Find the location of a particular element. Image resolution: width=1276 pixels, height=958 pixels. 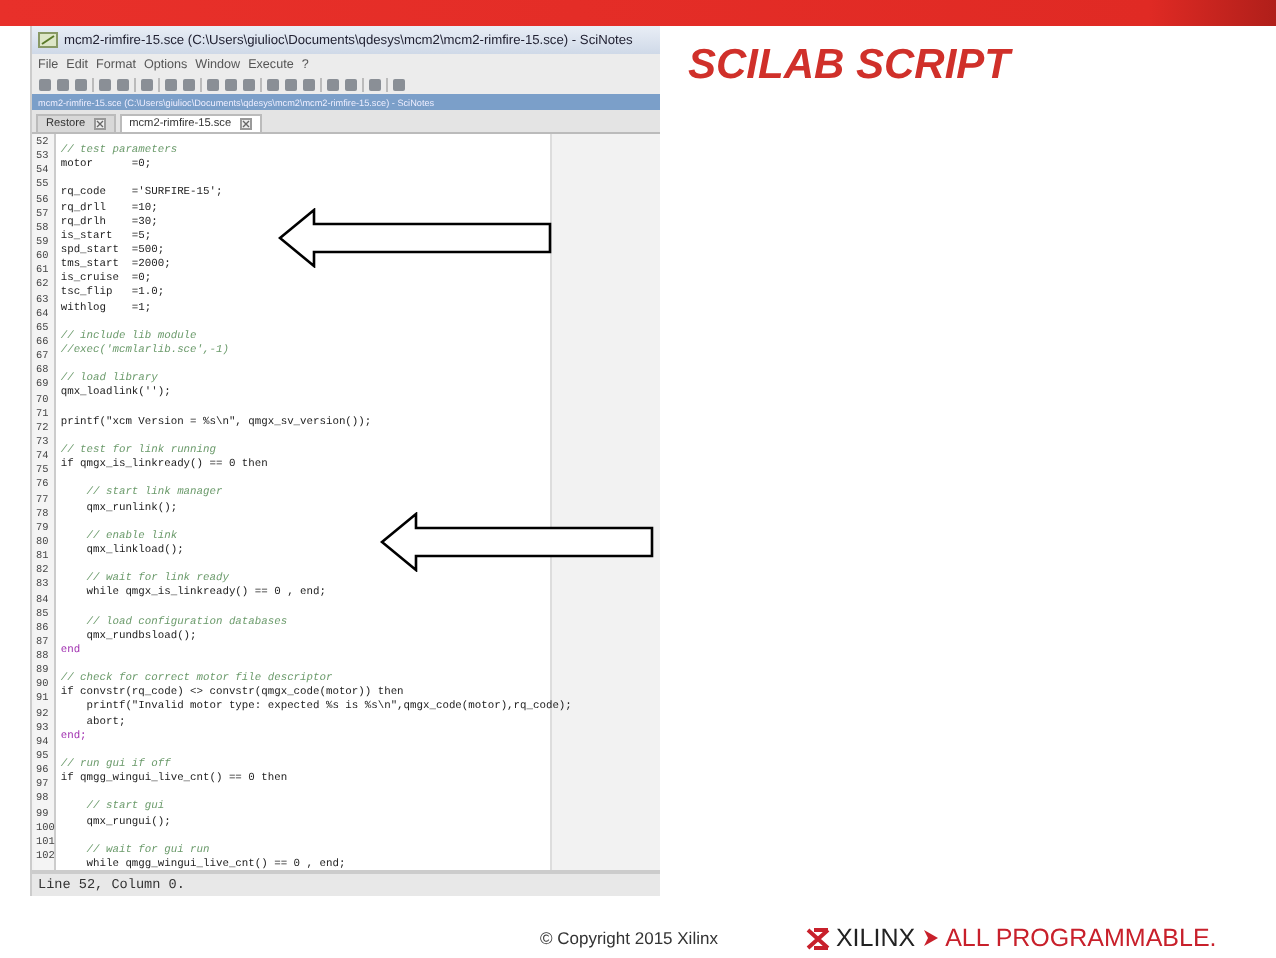

copyright-text: © Copyright 2015 Xilinx is located at coordinates (629, 938).